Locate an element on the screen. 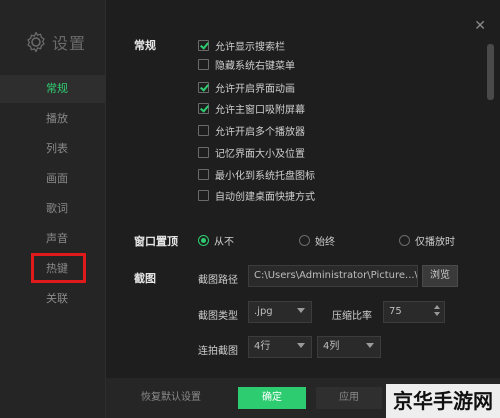 The image size is (500, 418). radio-always: 始终 is located at coordinates (317, 240).